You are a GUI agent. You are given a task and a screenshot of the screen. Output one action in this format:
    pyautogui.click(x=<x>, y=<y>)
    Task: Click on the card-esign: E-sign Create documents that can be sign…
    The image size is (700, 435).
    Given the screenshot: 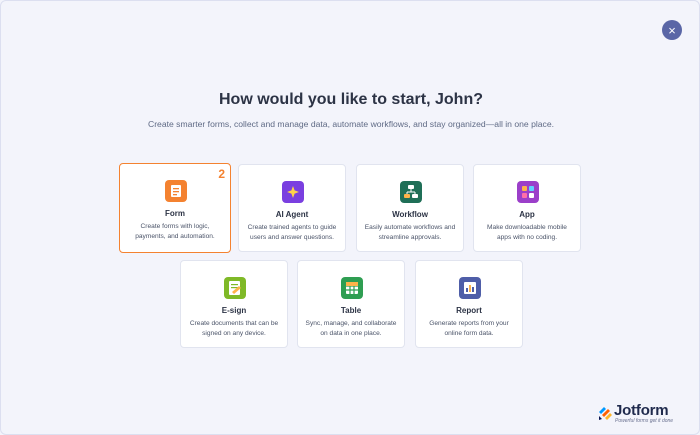 What is the action you would take?
    pyautogui.click(x=234, y=304)
    